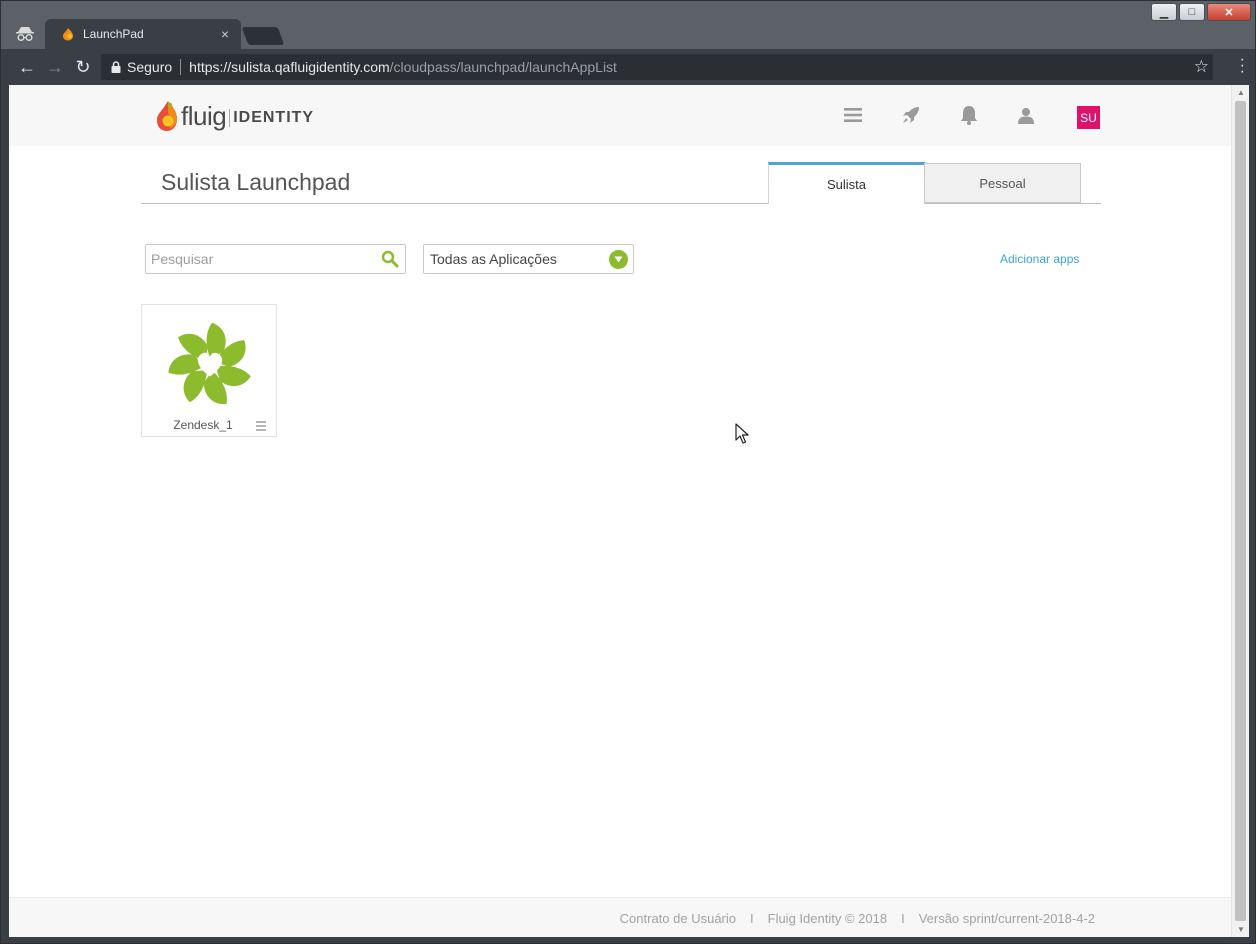 This screenshot has width=1256, height=944. What do you see at coordinates (620, 115) in the screenshot?
I see `app-header: fluig IDENTITY SU` at bounding box center [620, 115].